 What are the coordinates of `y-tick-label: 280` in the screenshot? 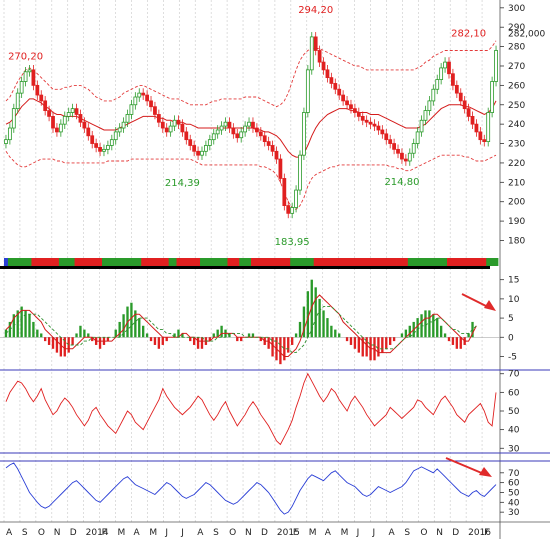 It's located at (516, 48).